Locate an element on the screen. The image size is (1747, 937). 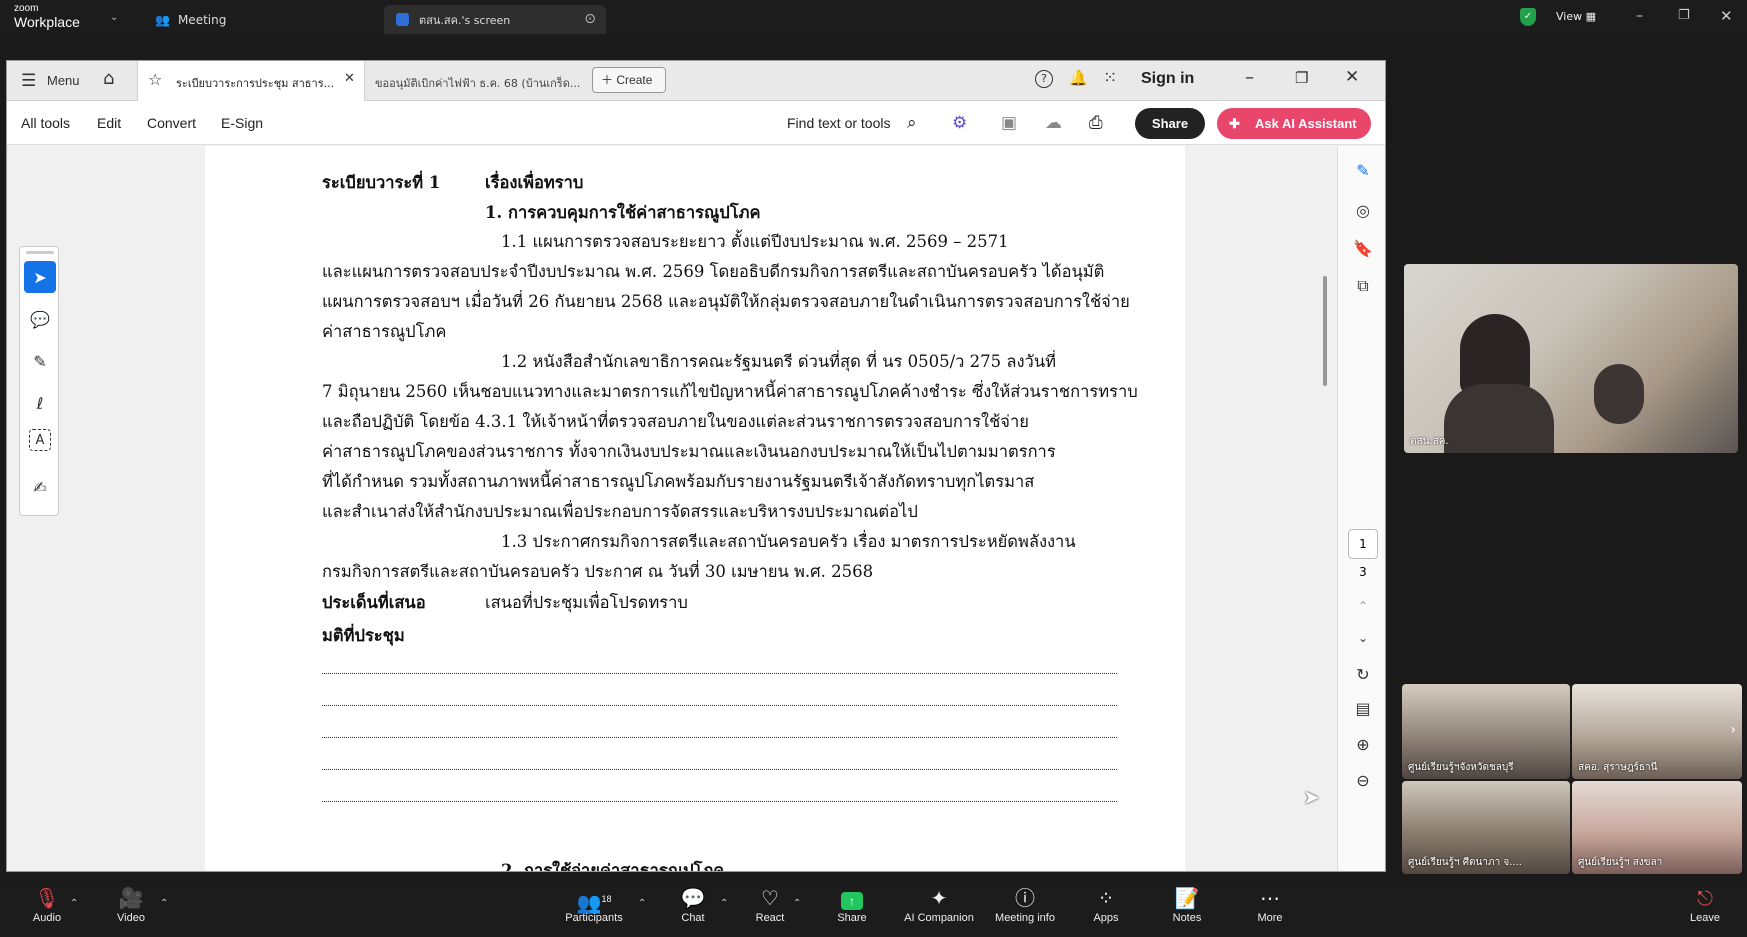
chevron-right-icon: › is located at coordinates (1733, 730).